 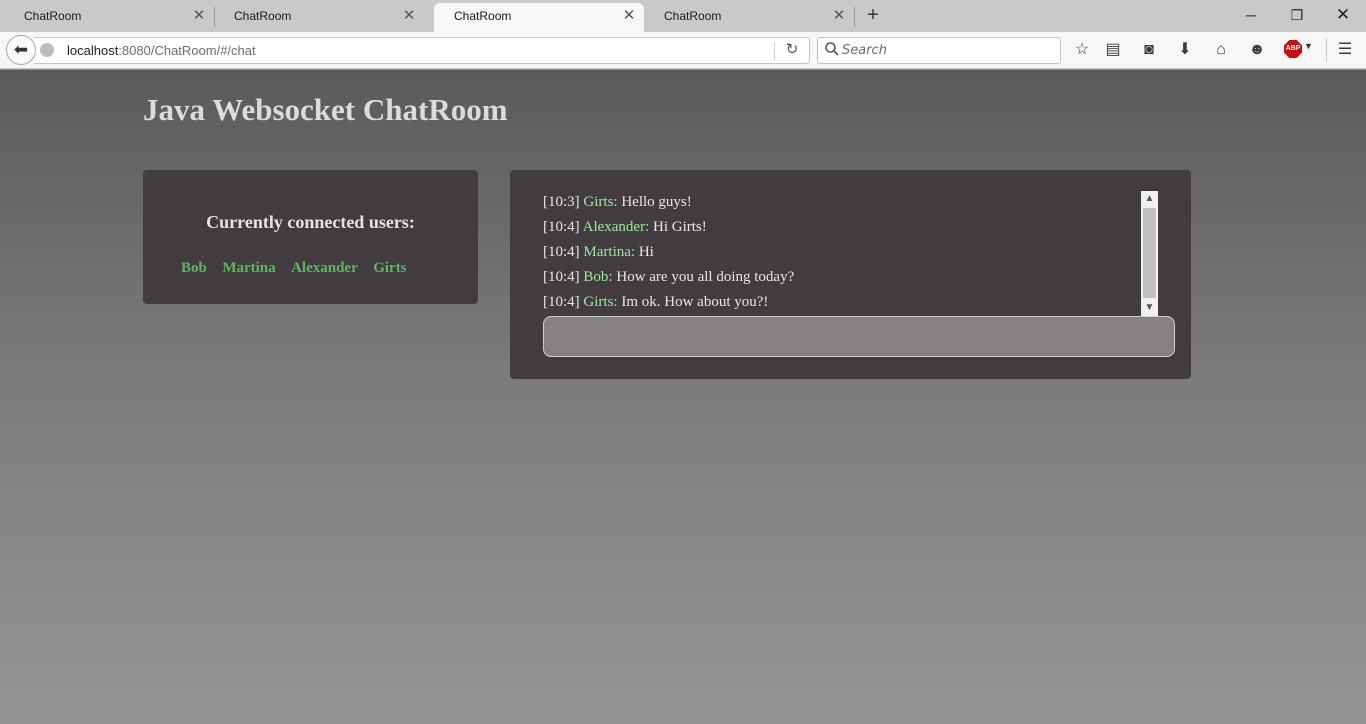 I want to click on chat-message: [10:4] Martina: Hi, so click(x=843, y=254).